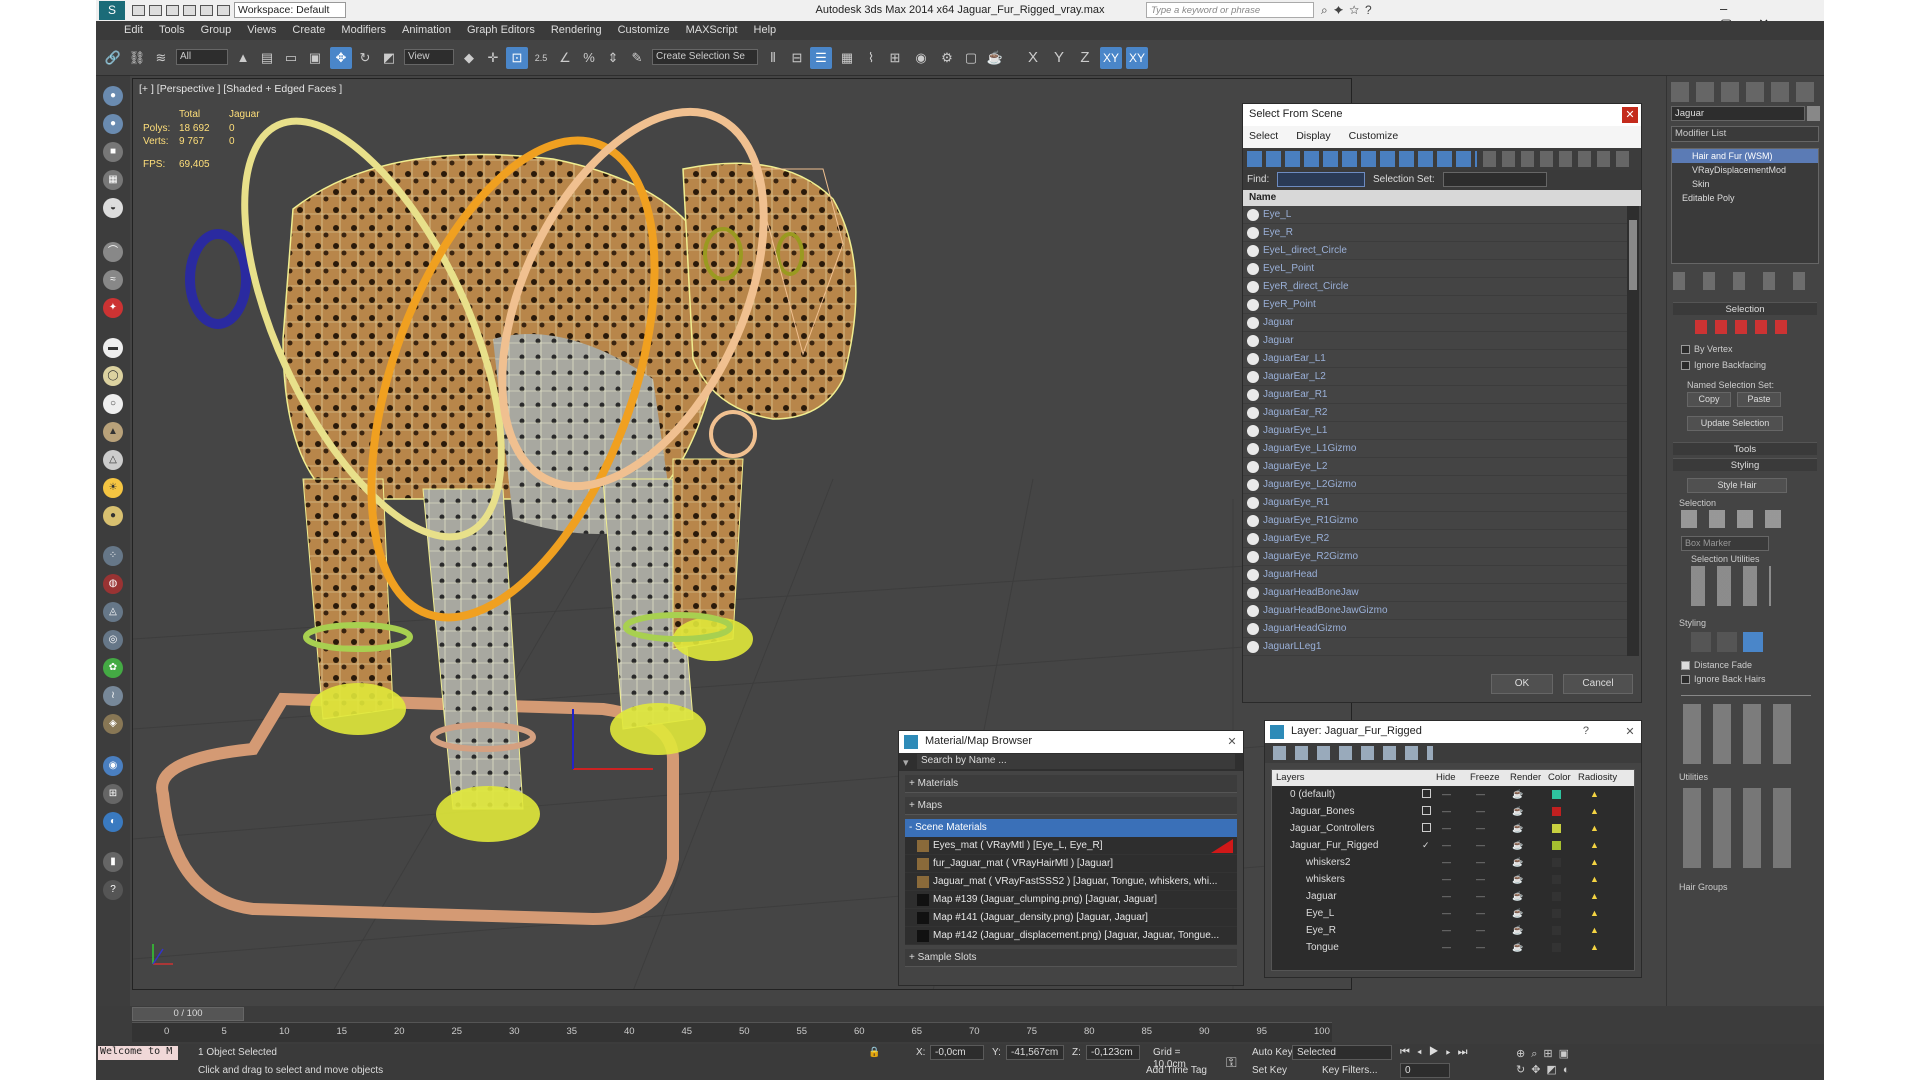 The height and width of the screenshot is (1080, 1920). Describe the element at coordinates (1435, 503) in the screenshot. I see `scene-object-row: JaguarEye_R1` at that location.